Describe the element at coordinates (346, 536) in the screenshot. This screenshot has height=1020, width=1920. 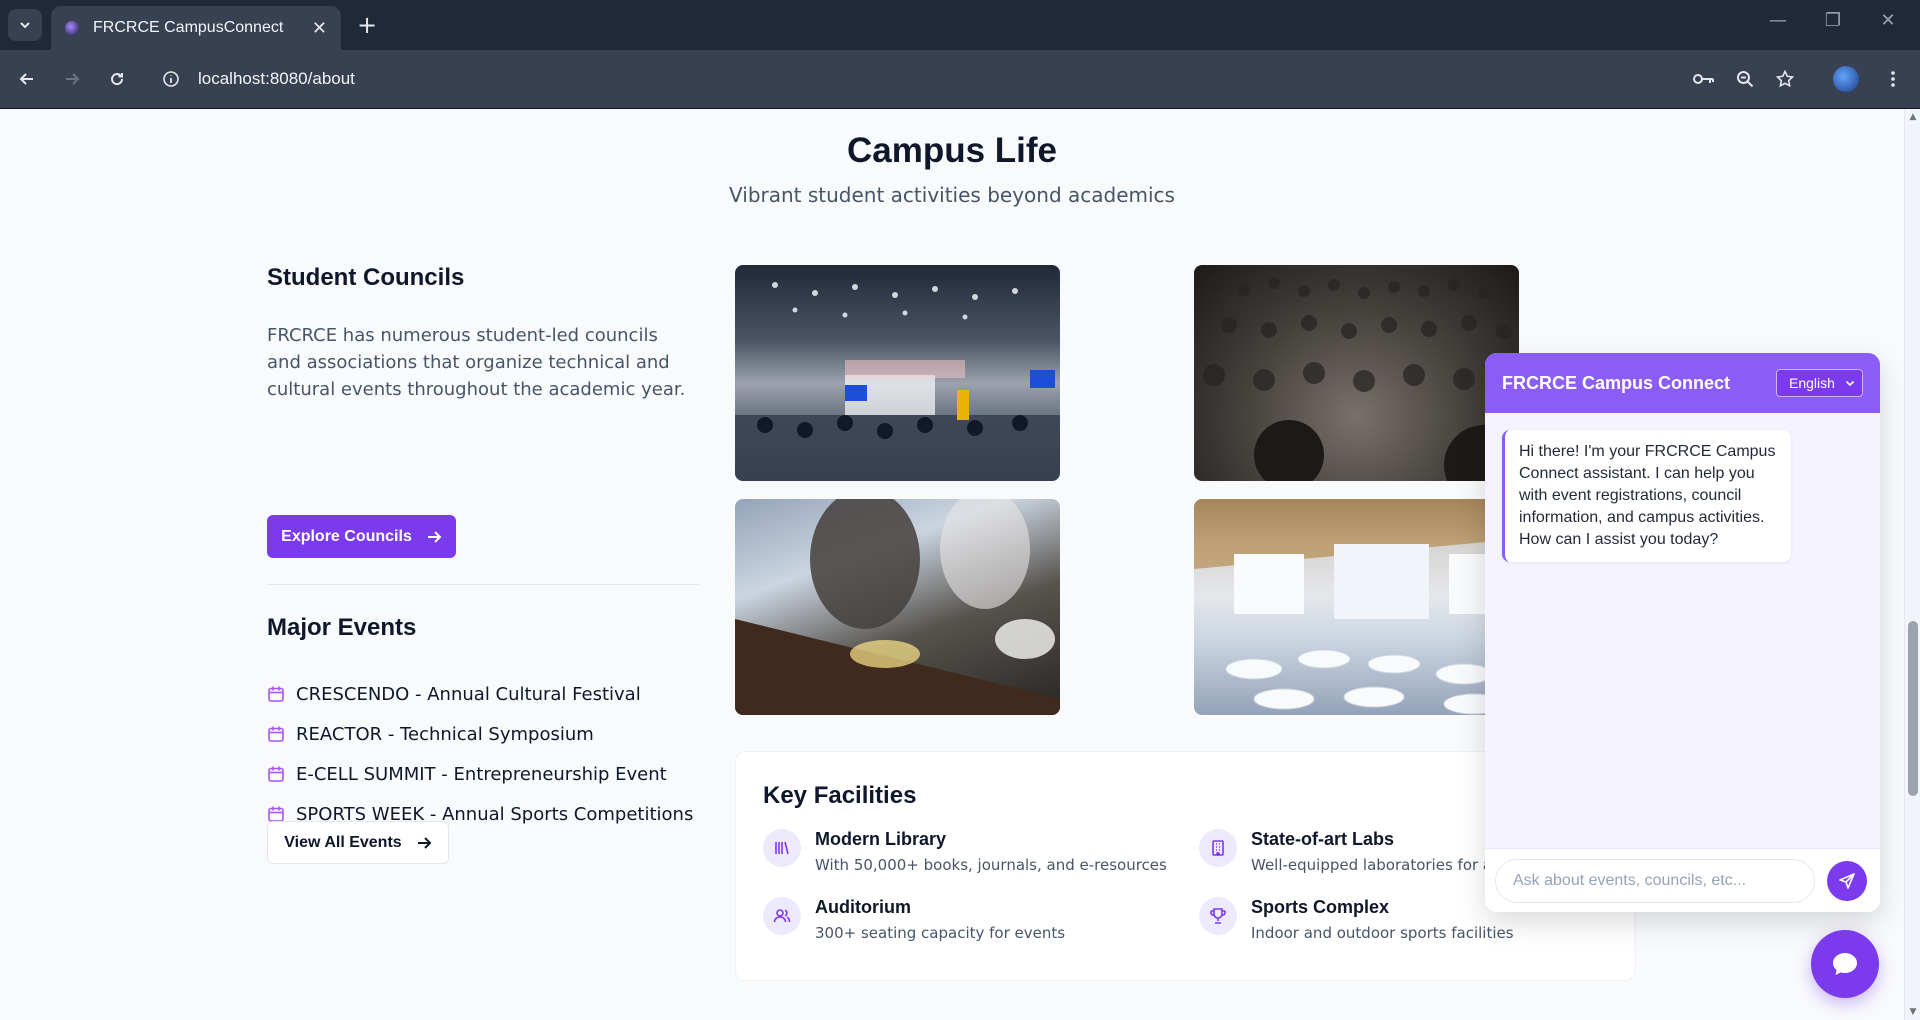
I see `explore-councils-label: Explore Councils` at that location.